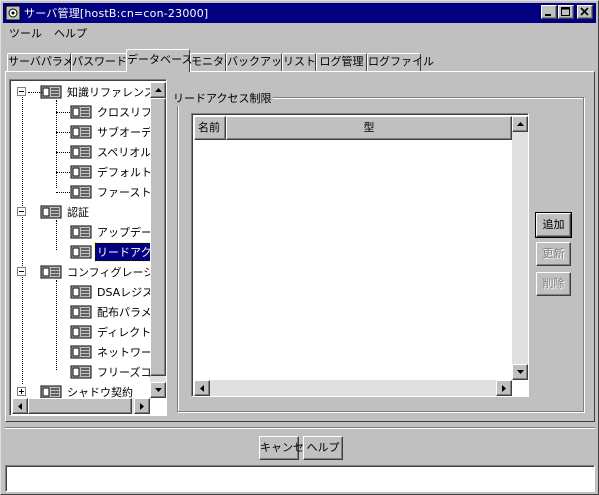 This screenshot has height=495, width=599. Describe the element at coordinates (124, 232) in the screenshot. I see `tree-node-label: アップデートアクセス制限` at that location.